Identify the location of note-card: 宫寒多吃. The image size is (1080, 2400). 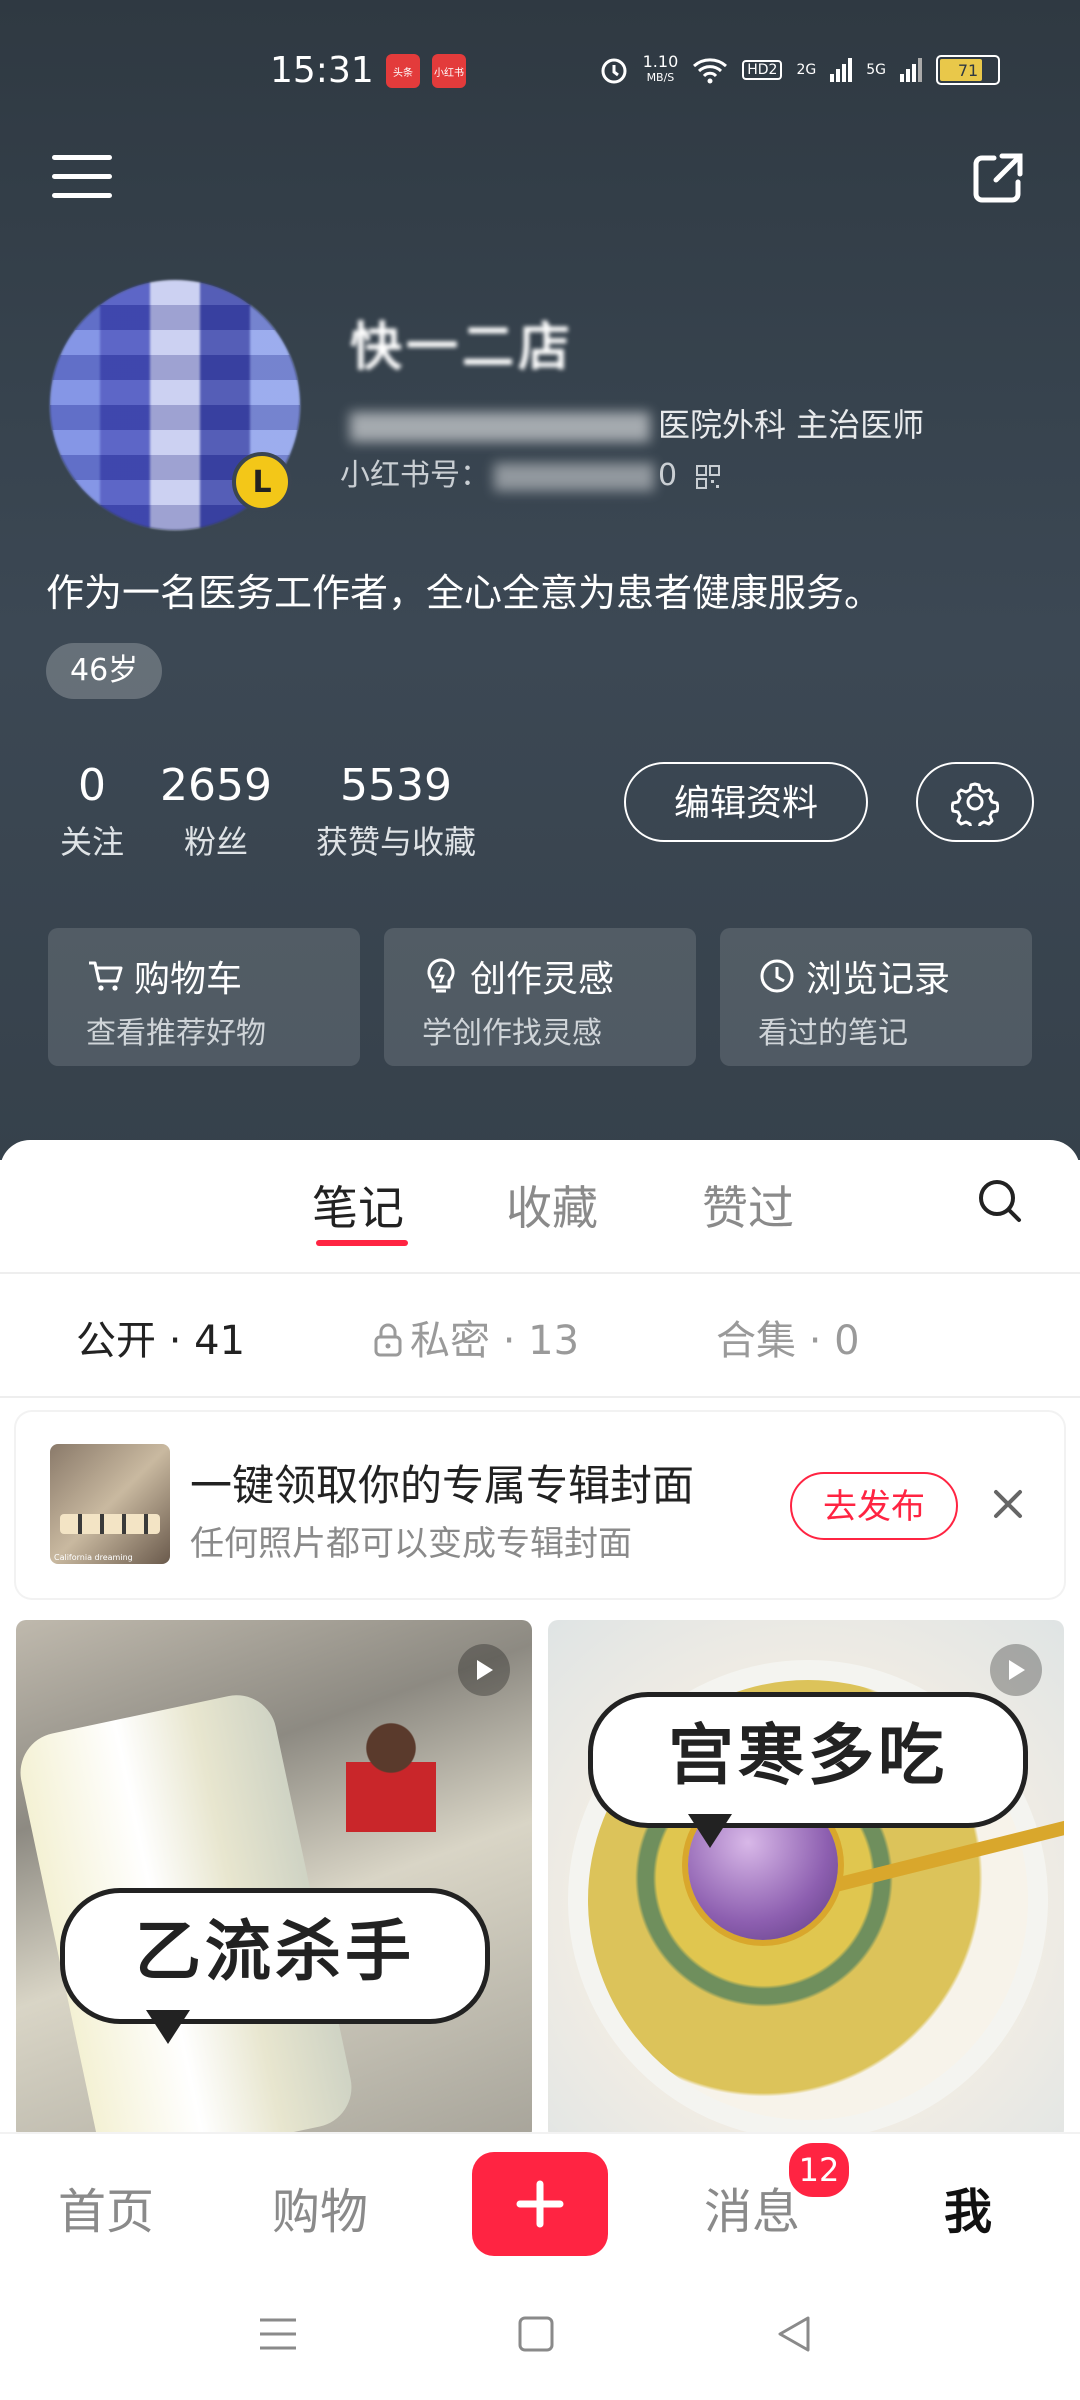
(806, 1880).